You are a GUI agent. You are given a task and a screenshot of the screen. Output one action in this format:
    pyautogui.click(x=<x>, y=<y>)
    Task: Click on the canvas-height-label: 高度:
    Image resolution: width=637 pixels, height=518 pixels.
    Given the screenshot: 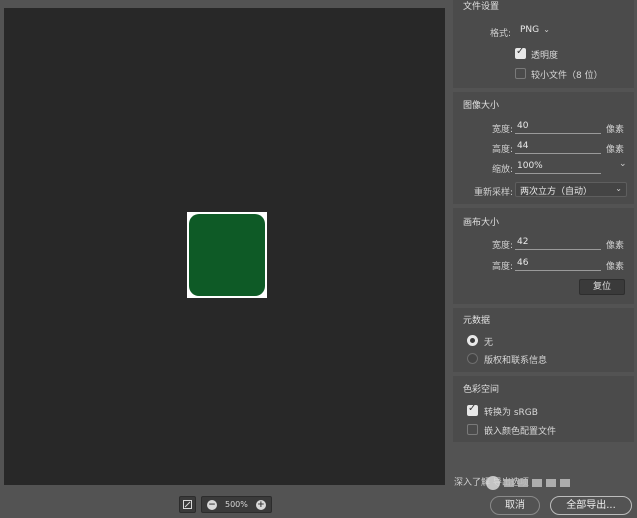 What is the action you would take?
    pyautogui.click(x=502, y=267)
    